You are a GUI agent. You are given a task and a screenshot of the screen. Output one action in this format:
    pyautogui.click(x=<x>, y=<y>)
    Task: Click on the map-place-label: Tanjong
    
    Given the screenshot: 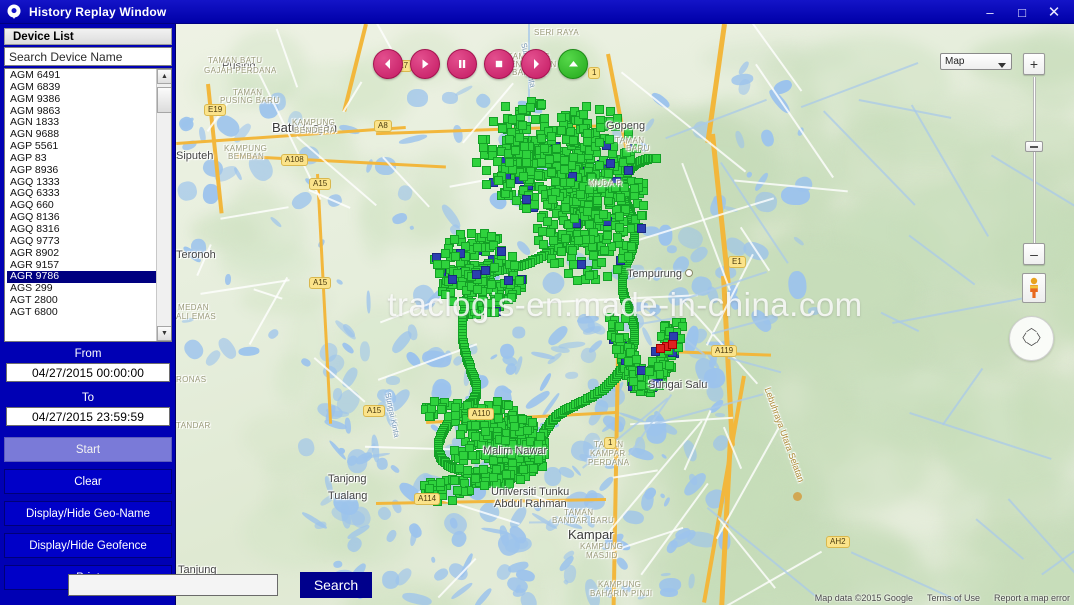 What is the action you would take?
    pyautogui.click(x=347, y=479)
    